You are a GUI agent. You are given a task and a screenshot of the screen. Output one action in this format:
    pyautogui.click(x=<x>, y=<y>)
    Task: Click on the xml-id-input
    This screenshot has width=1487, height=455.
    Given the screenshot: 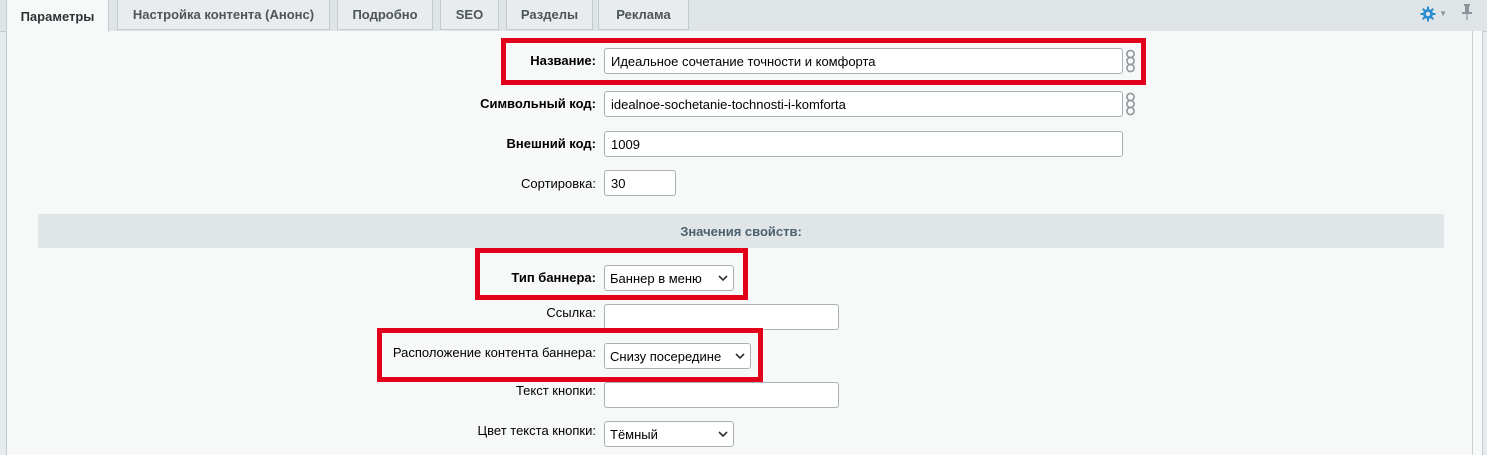 What is the action you would take?
    pyautogui.click(x=863, y=144)
    